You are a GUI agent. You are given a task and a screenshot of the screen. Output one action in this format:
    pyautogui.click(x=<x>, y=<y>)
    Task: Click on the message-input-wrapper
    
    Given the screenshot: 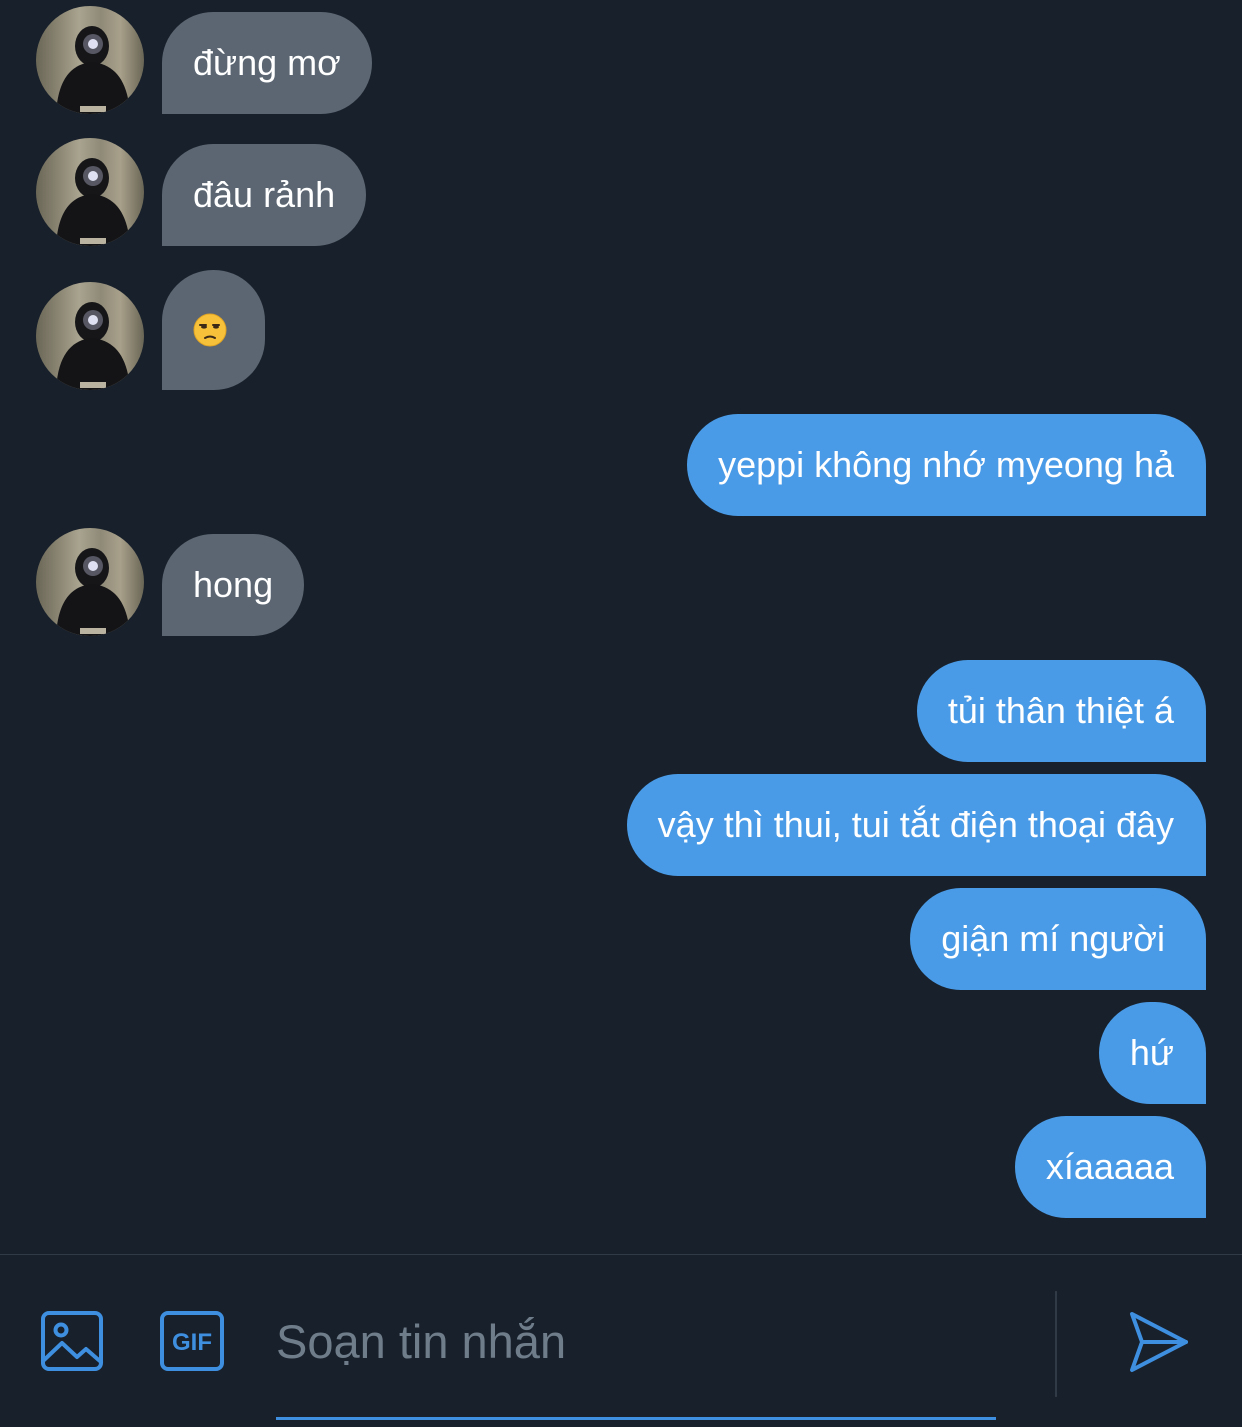 What is the action you would take?
    pyautogui.click(x=636, y=1337)
    